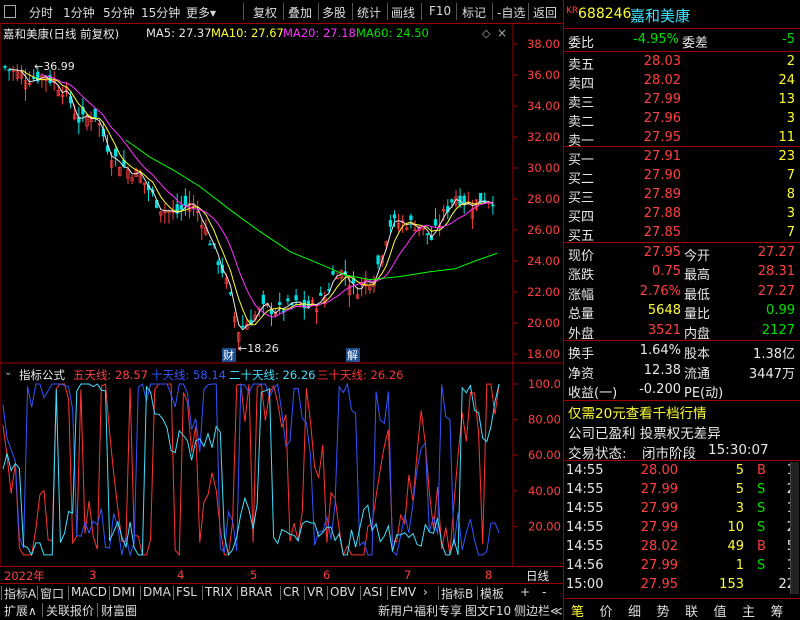 This screenshot has height=620, width=800. Describe the element at coordinates (581, 354) in the screenshot. I see `fund-label: 换手` at that location.